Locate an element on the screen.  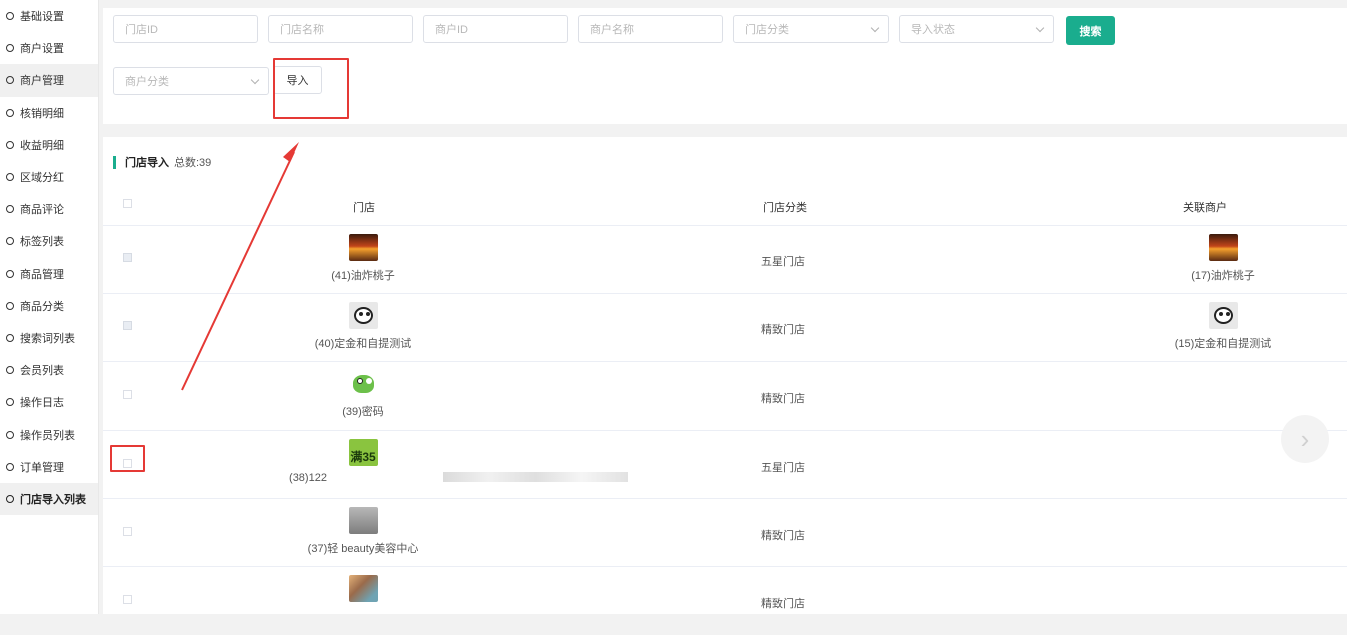
sidebar-item-tag-list: 标签列表 is located at coordinates (49, 241).